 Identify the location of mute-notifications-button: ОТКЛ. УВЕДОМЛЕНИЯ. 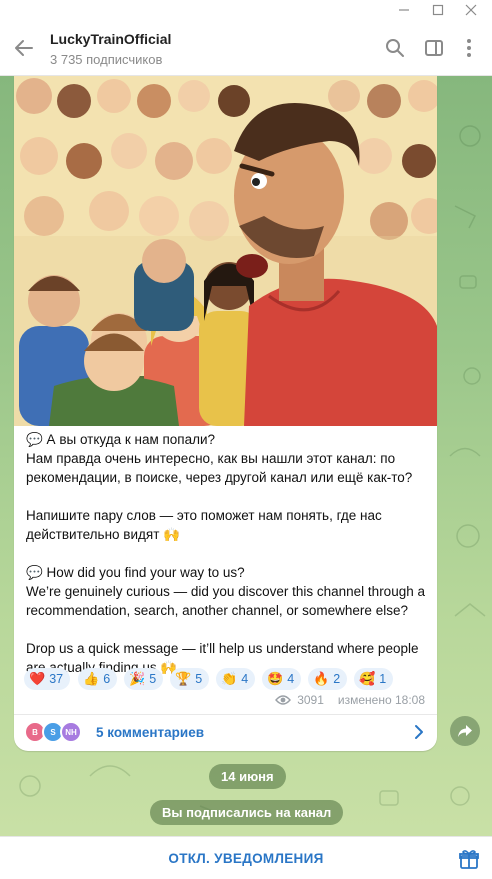
(246, 858).